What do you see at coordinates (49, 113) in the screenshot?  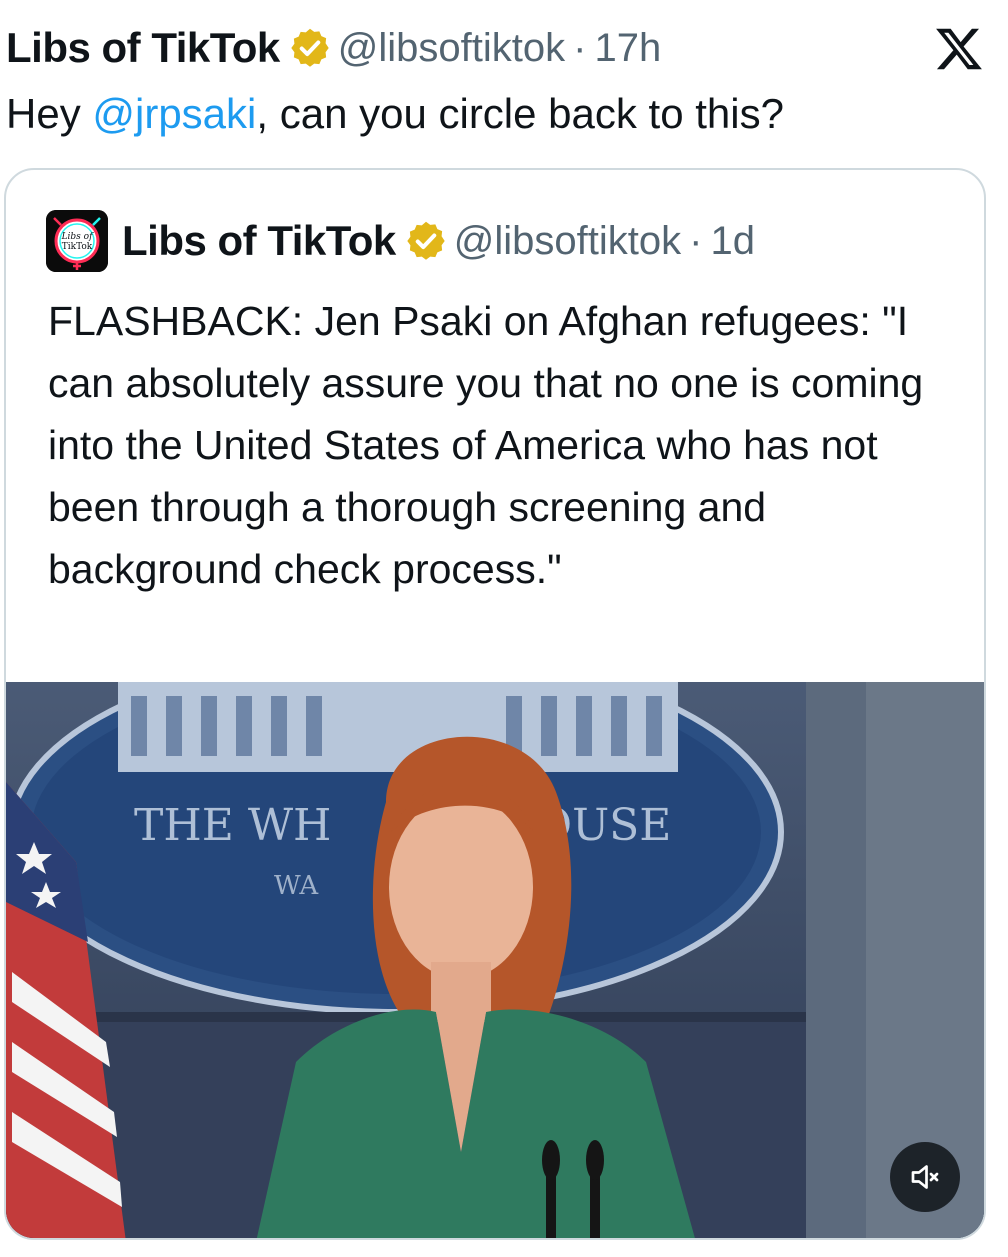 I see `tweet-text-prefix: Hey` at bounding box center [49, 113].